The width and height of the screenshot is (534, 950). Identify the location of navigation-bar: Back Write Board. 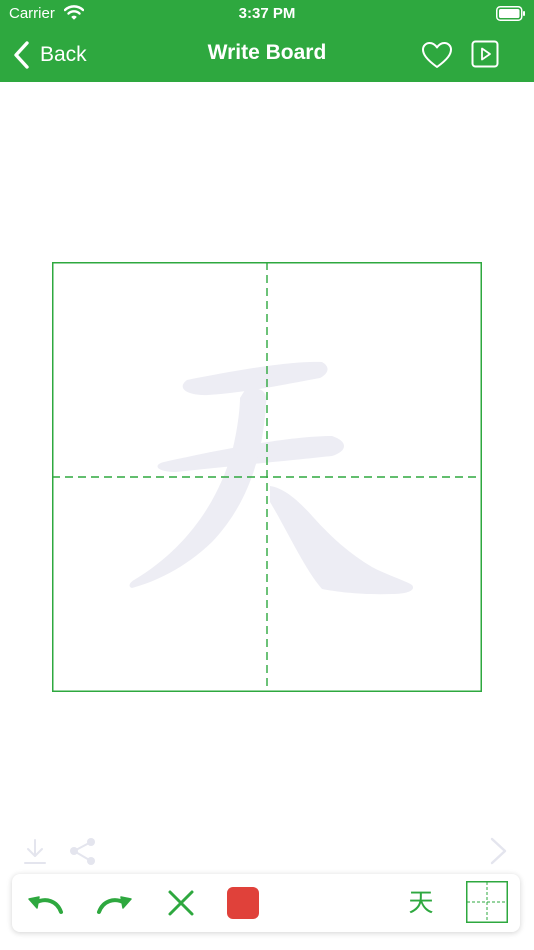
(267, 55).